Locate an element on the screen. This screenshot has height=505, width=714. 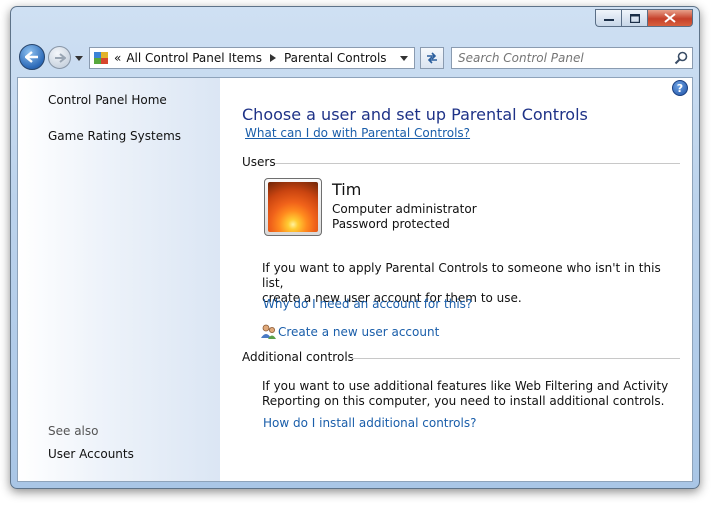
install-controls-link: How do I install additional controls? is located at coordinates (369, 423).